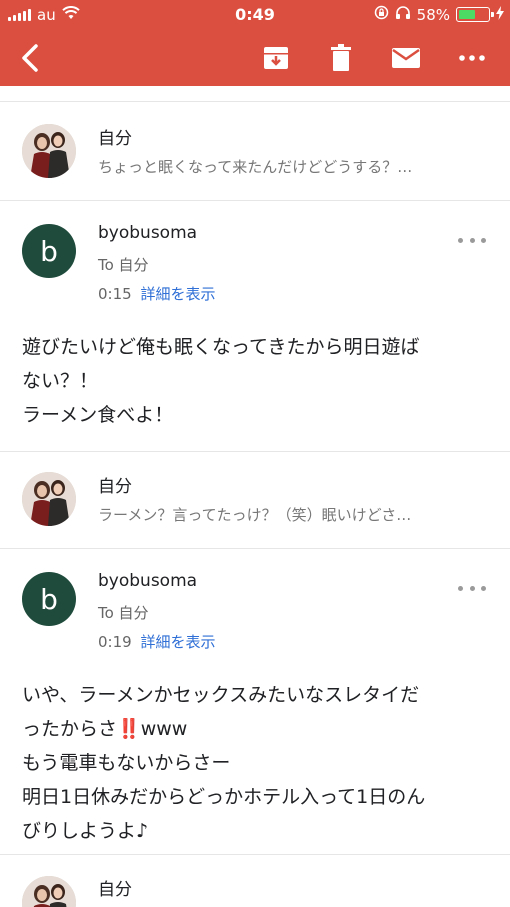 The width and height of the screenshot is (510, 907). I want to click on body-line: ラーメン食べよ！, so click(98, 415).